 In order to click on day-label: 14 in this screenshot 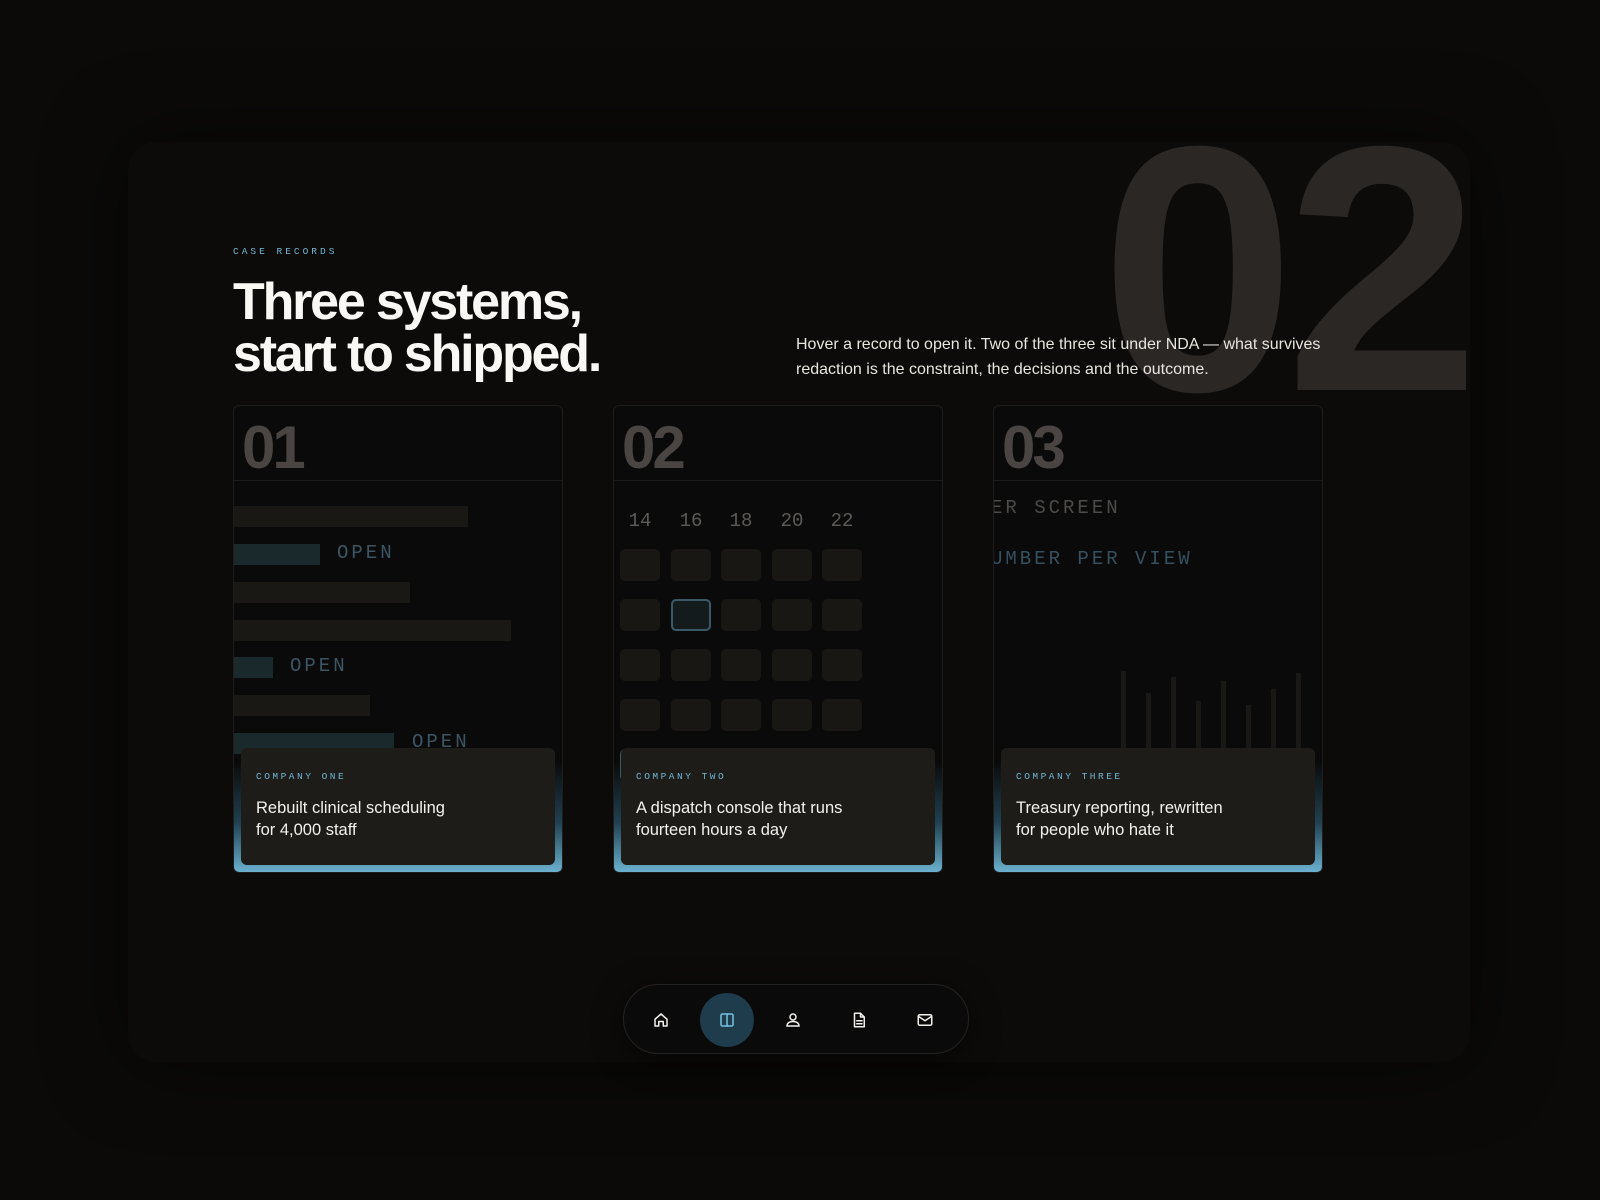, I will do `click(640, 521)`.